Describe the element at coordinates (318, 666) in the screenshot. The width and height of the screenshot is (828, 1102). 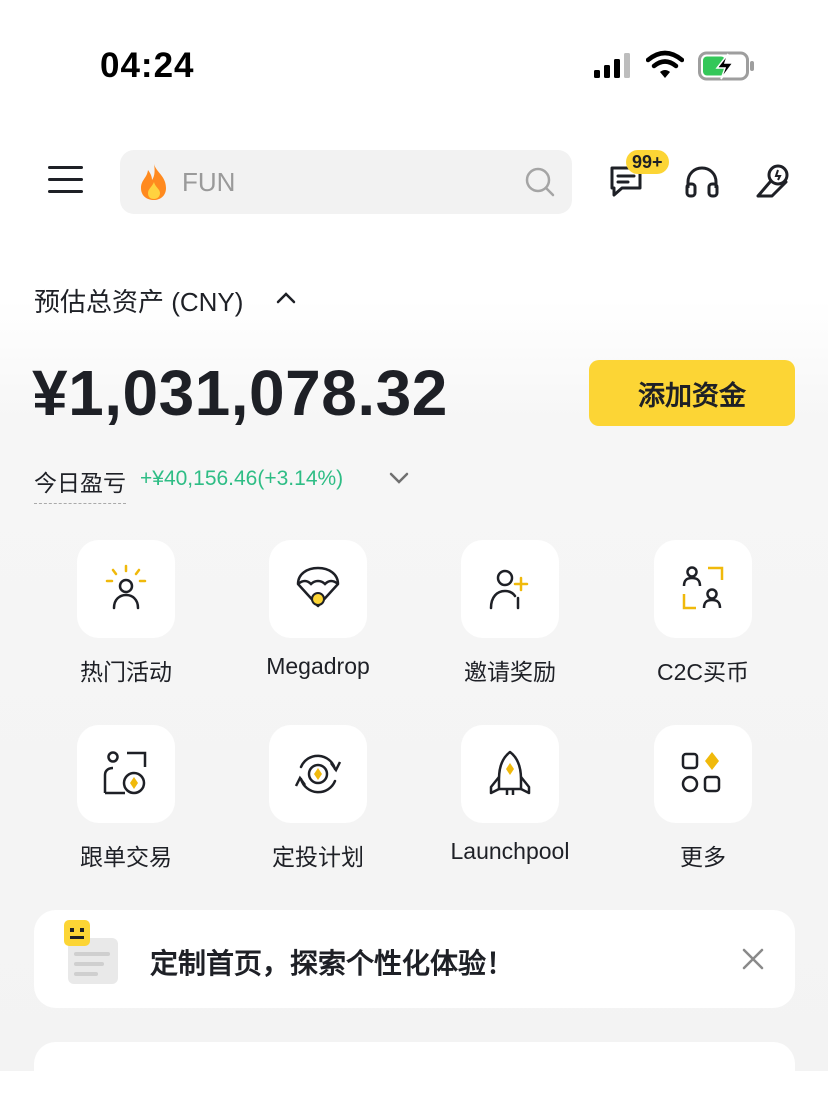
I see `shortcut-label: Megadrop` at that location.